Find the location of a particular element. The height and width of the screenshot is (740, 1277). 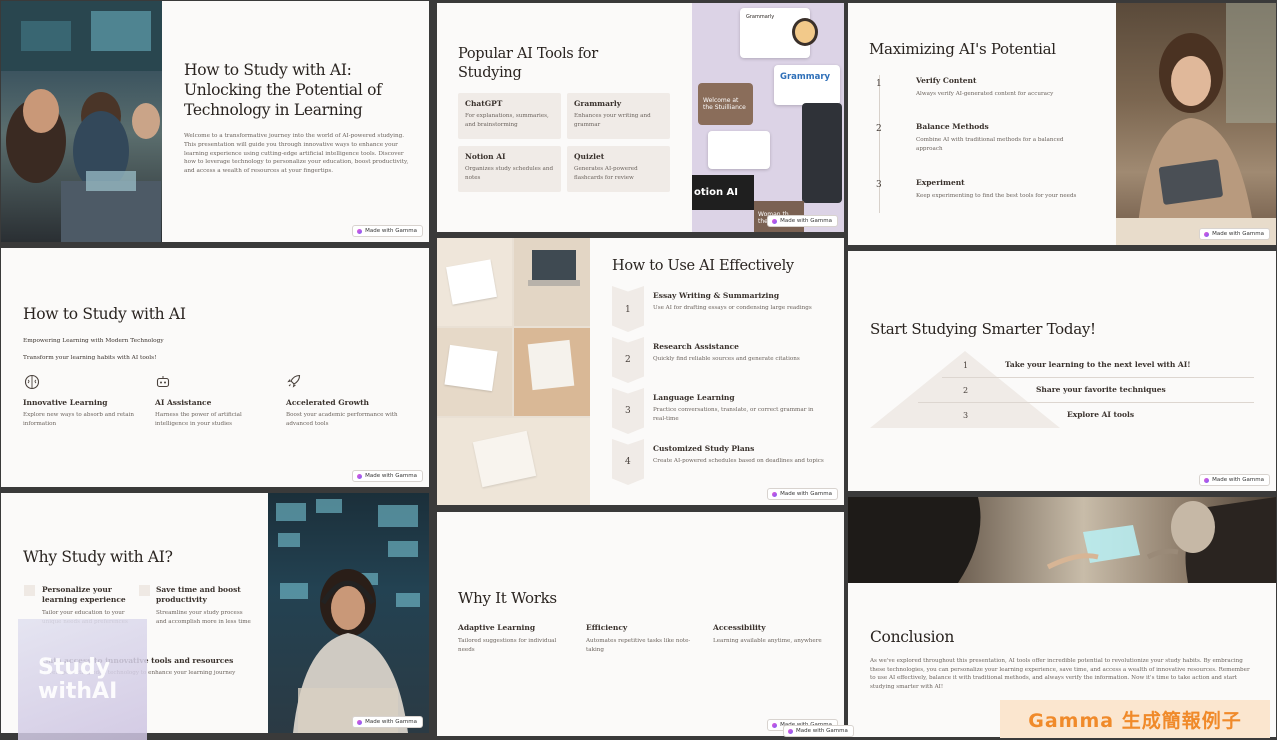

collage-card-dark-app is located at coordinates (822, 153).